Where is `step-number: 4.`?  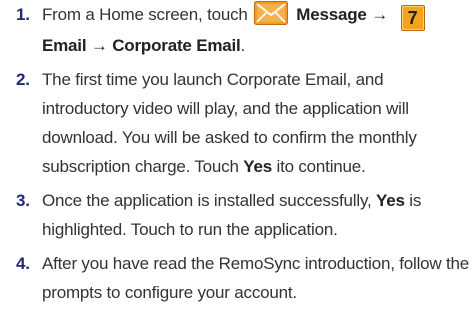
step-number: 4. is located at coordinates (23, 263).